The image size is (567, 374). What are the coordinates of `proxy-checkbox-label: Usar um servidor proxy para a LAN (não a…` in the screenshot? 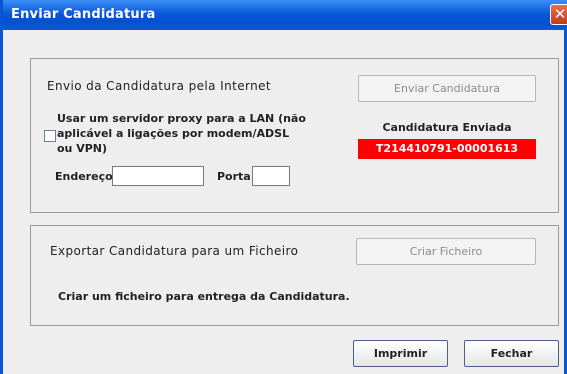 It's located at (181, 133).